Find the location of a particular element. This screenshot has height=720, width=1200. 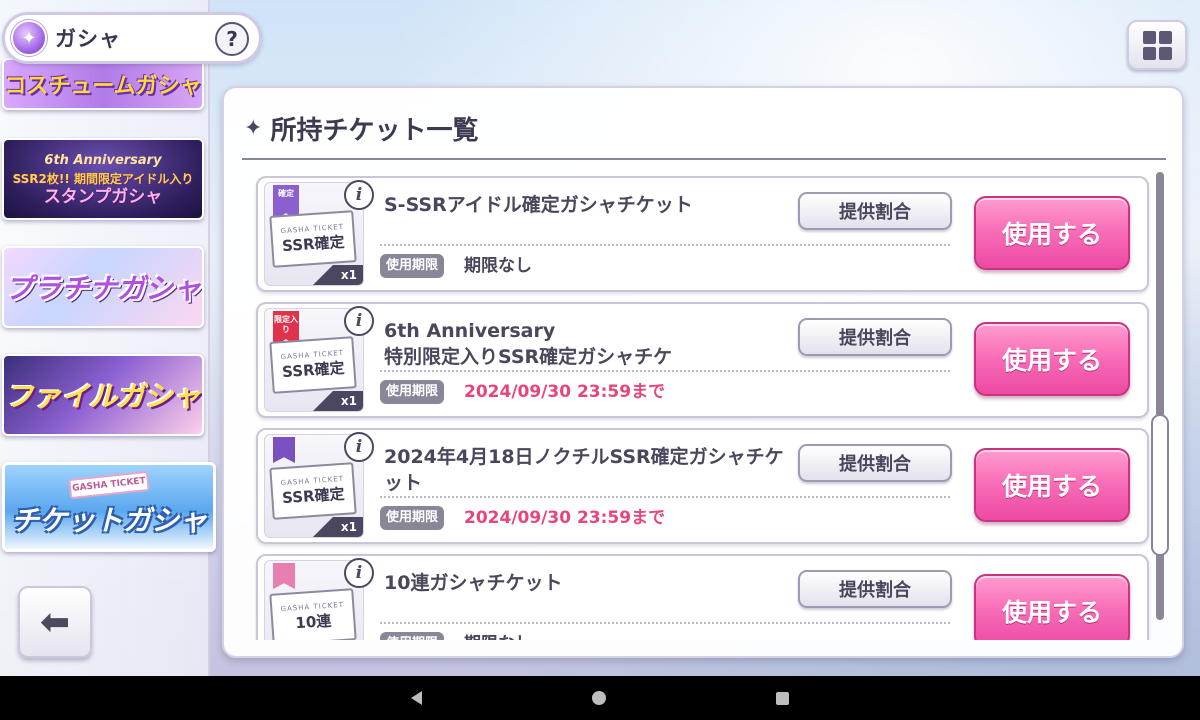

scrollbar-thumb is located at coordinates (1160, 485).